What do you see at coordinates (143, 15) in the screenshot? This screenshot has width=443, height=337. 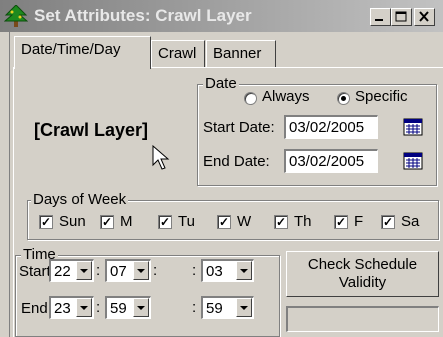 I see `window-title: Set Attributes: Crawl Layer` at bounding box center [143, 15].